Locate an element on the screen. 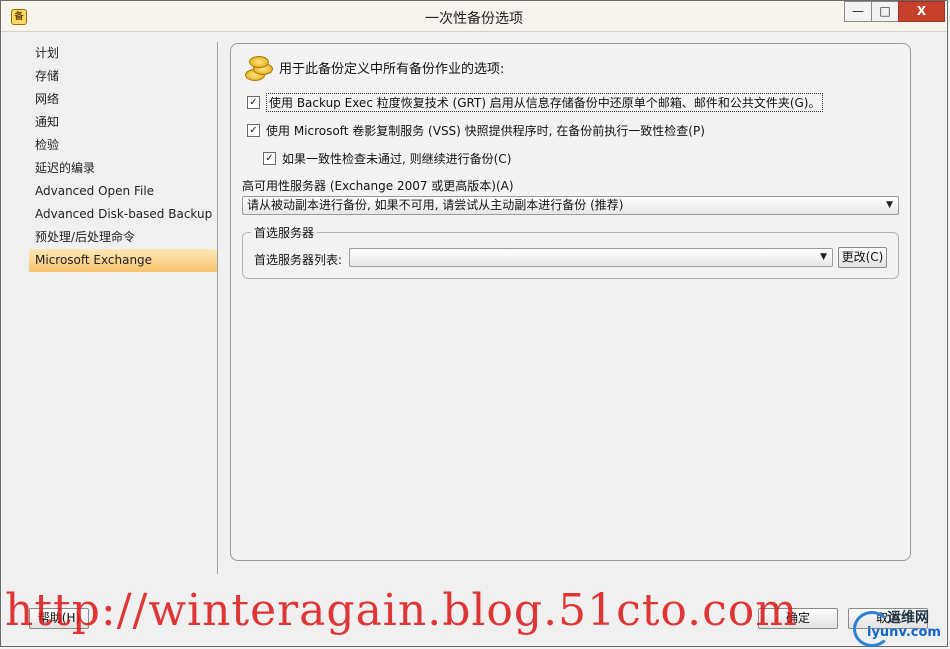 The image size is (950, 649). preferred-server-group-label: 首选服务器 is located at coordinates (284, 232).